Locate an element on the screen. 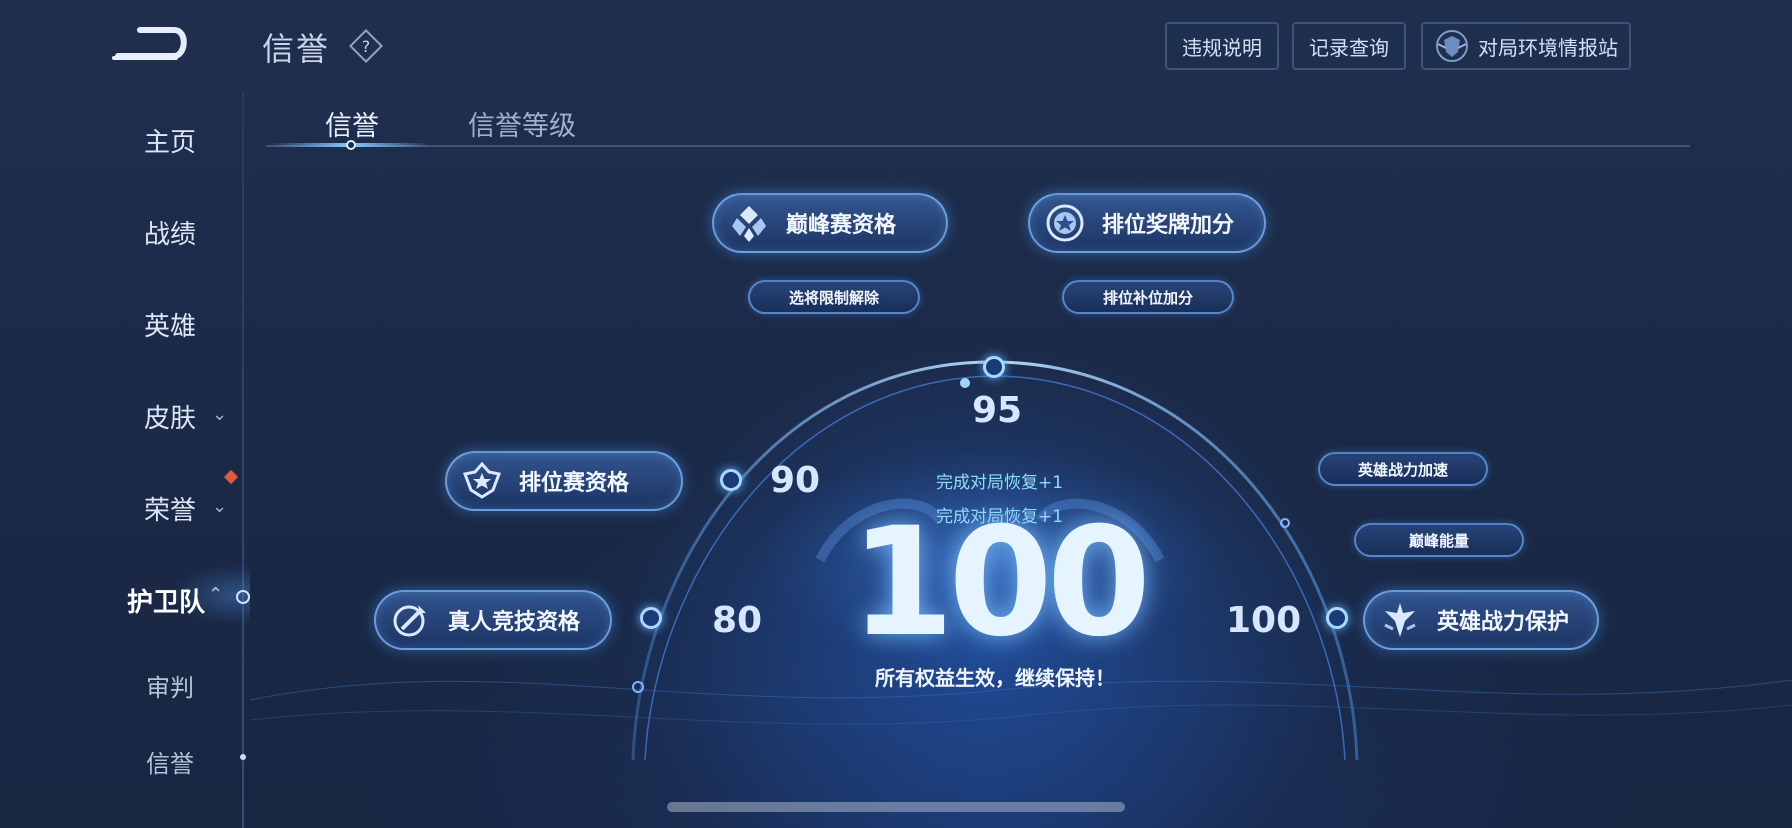 This screenshot has width=1792, height=828. records-button: 记录查询 is located at coordinates (1349, 46).